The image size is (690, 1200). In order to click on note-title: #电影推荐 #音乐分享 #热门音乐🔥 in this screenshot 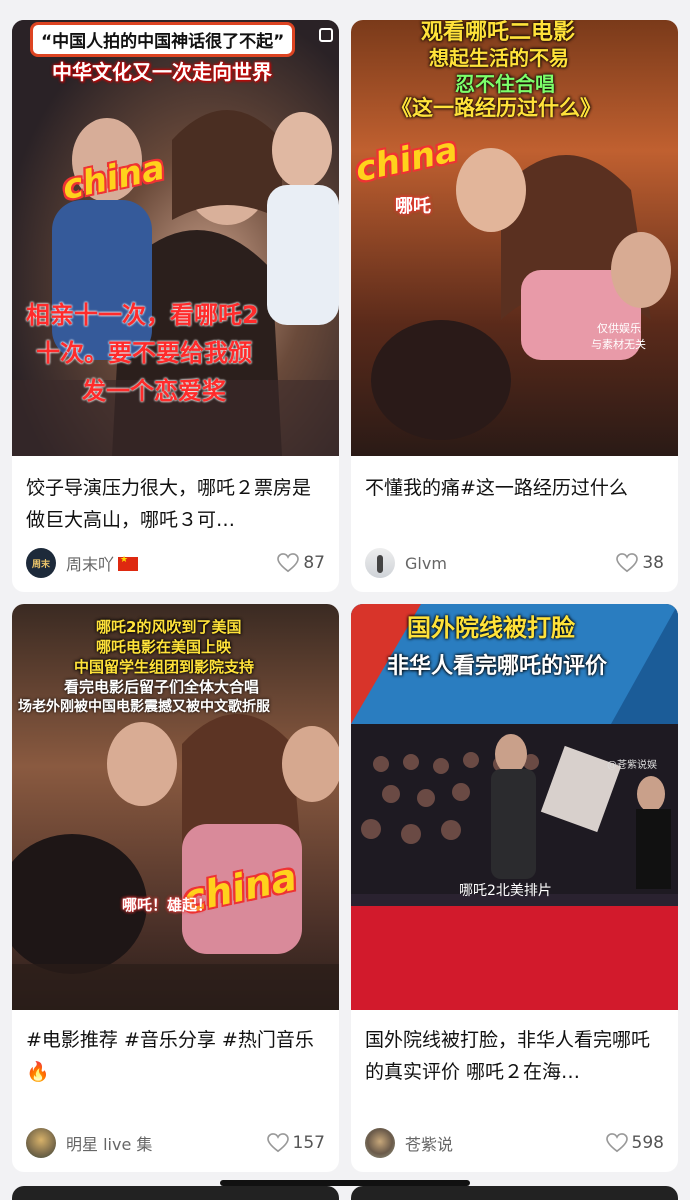, I will do `click(175, 1056)`.